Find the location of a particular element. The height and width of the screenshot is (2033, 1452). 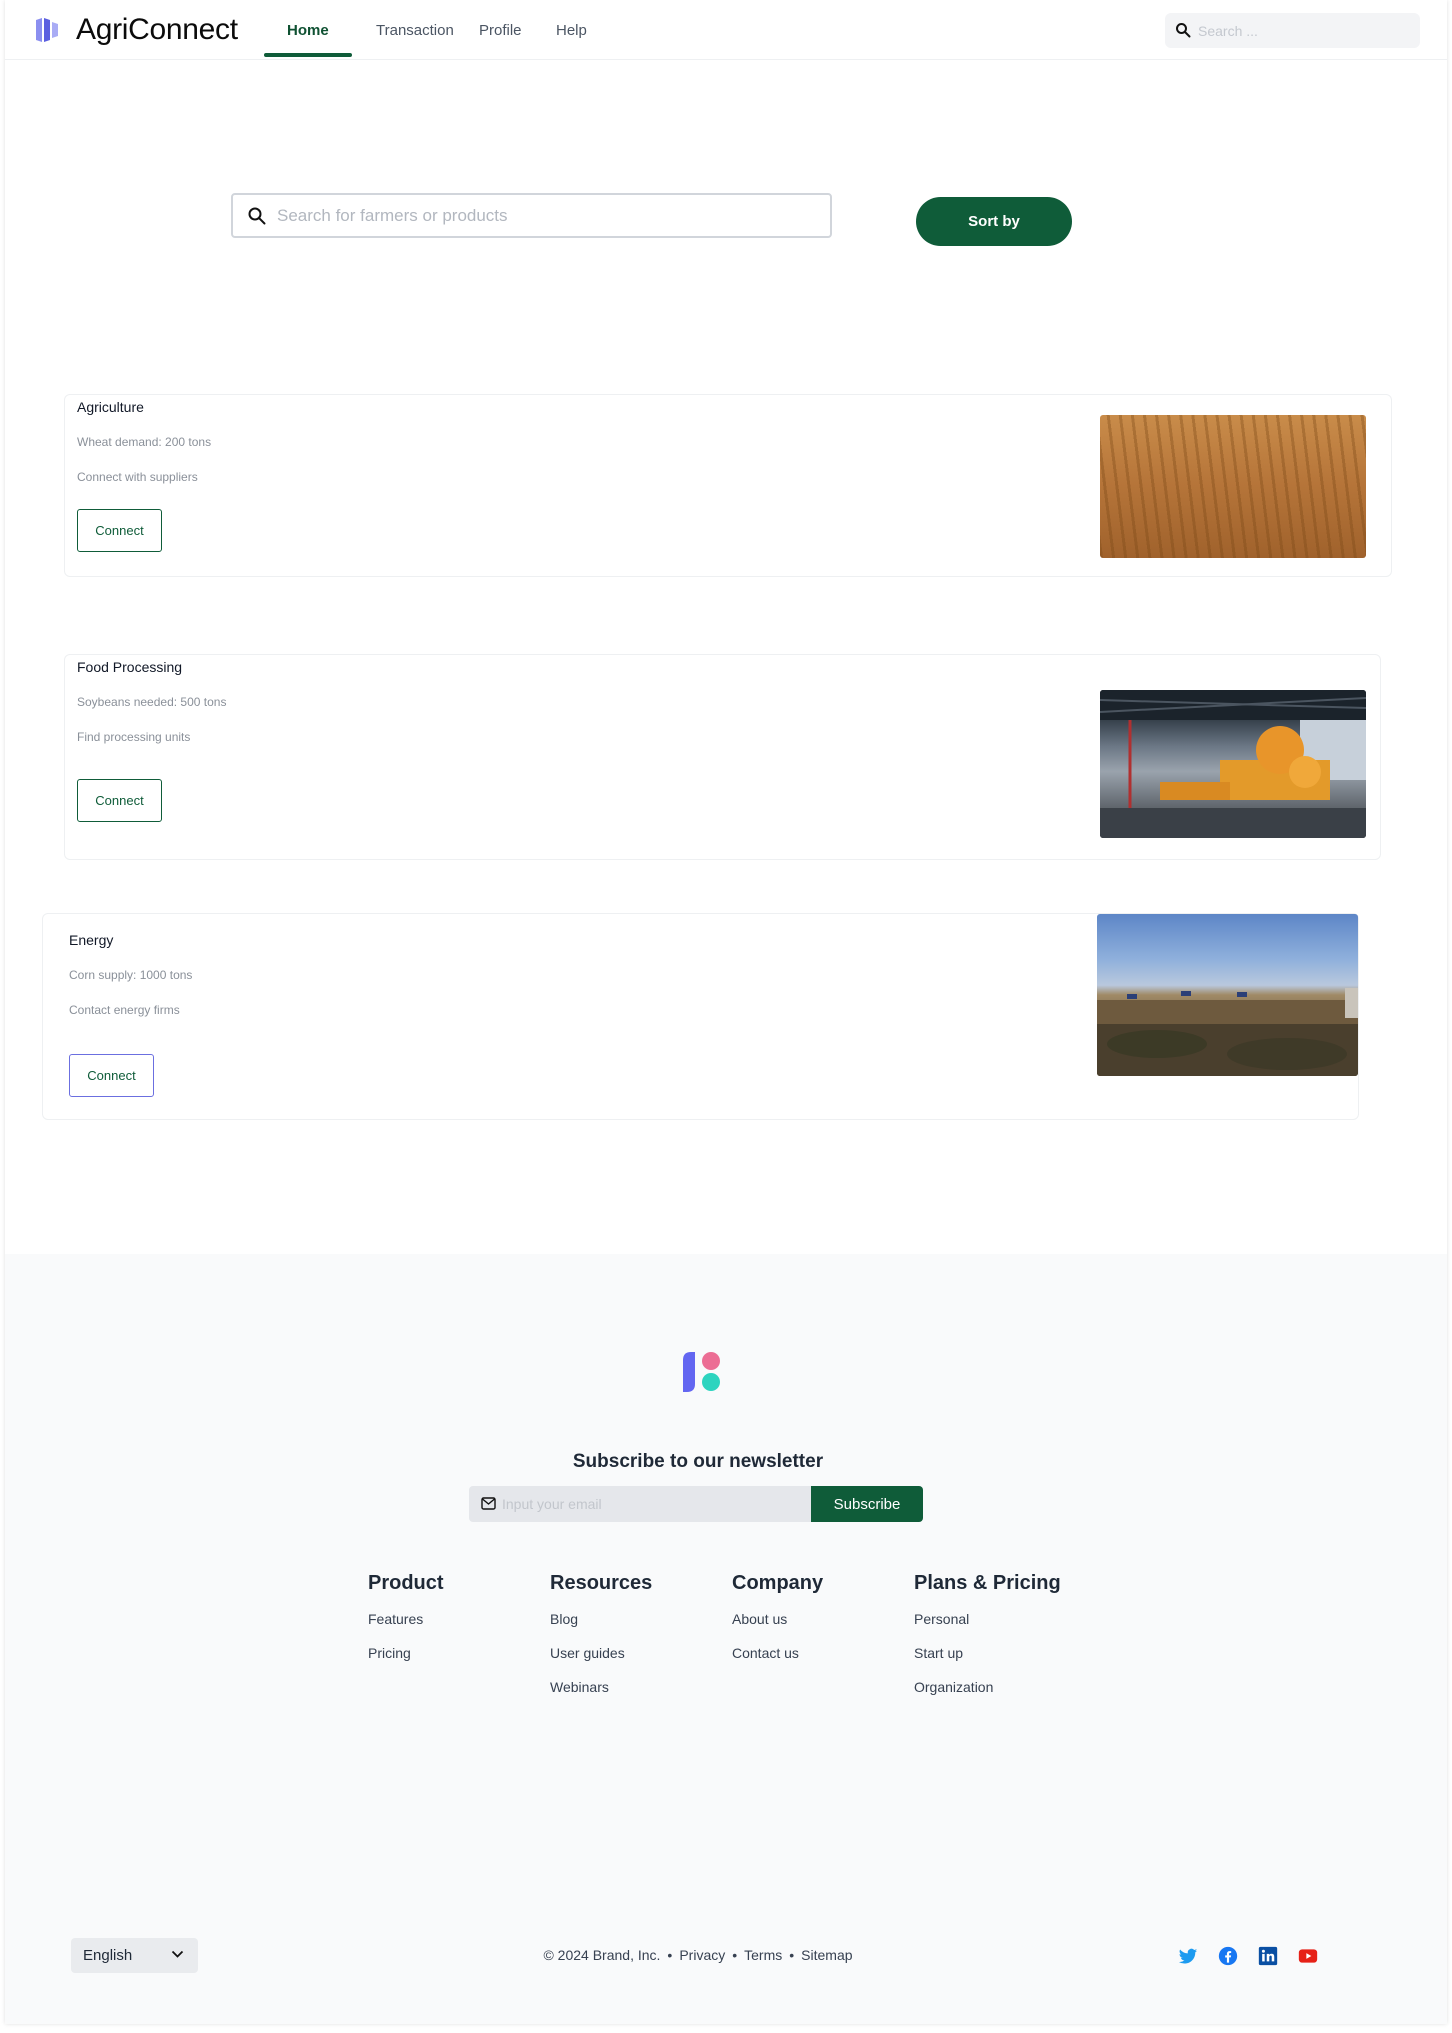

newsletter-title: Subscribe to our newsletter is located at coordinates (698, 1461).